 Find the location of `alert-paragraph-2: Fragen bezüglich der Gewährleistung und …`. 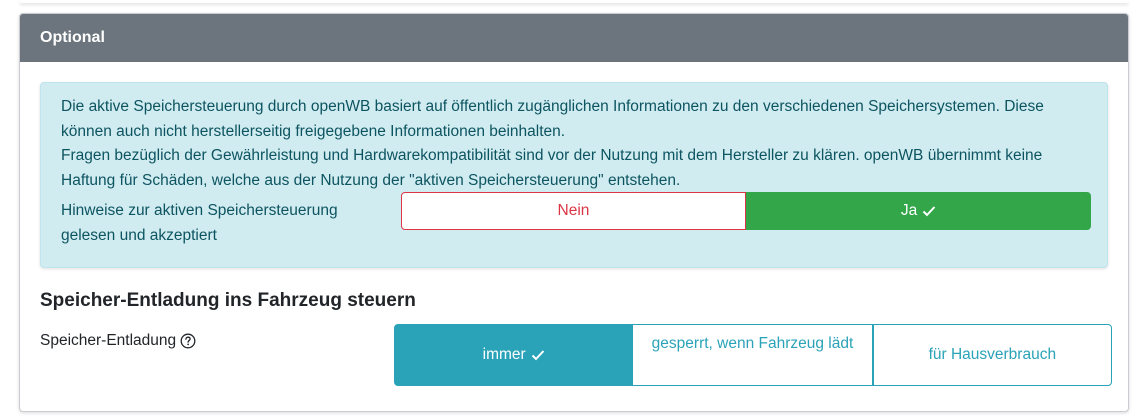

alert-paragraph-2: Fragen bezüglich der Gewährleistung und … is located at coordinates (552, 168).